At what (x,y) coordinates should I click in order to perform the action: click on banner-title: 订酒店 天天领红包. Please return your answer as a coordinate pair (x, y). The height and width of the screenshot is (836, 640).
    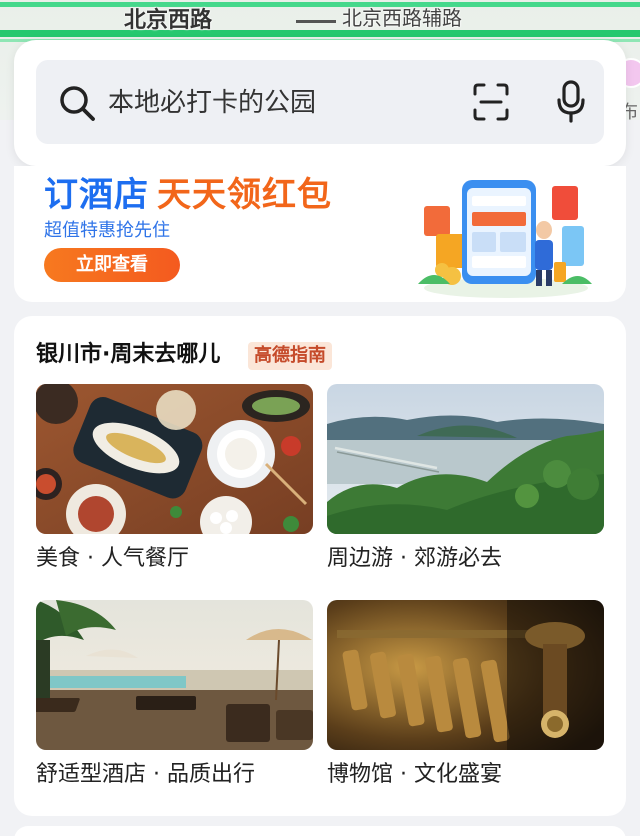
    Looking at the image, I should click on (188, 195).